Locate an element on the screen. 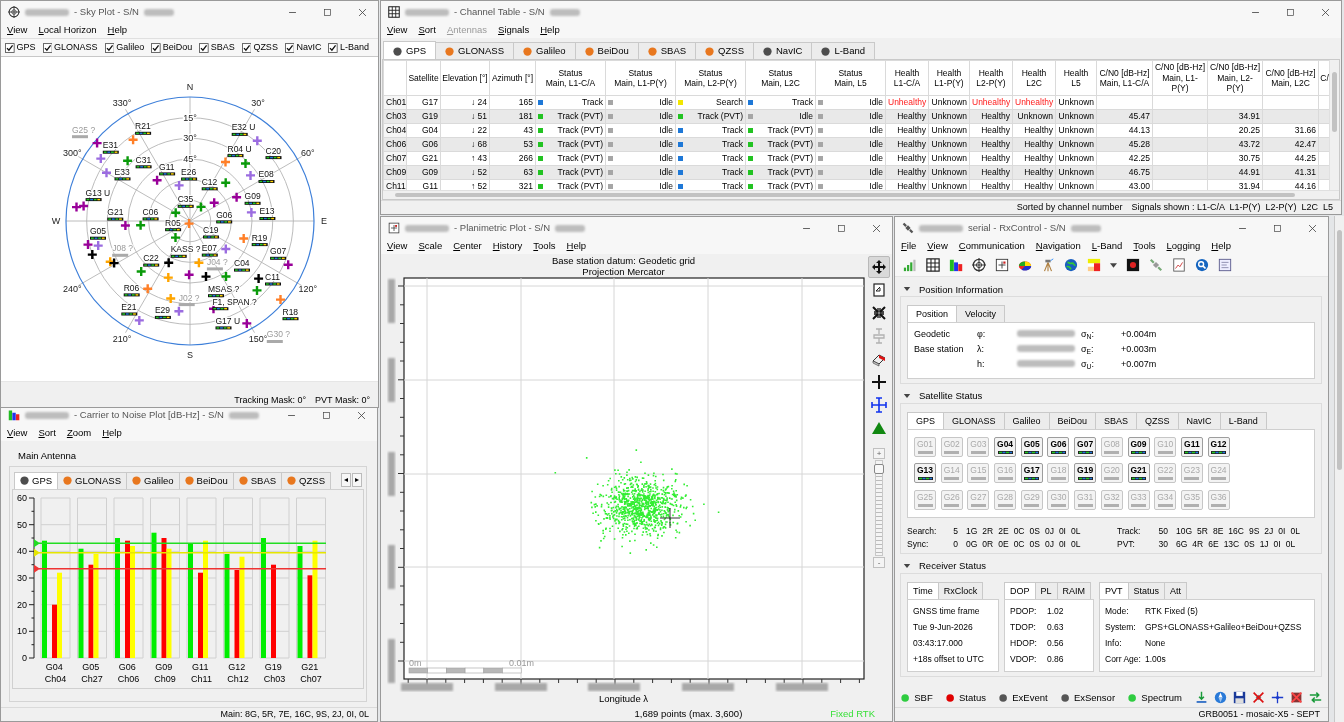 This screenshot has width=1344, height=722. column-header: C/N0 [dB-Hz] Main, L2-P(Y) is located at coordinates (1235, 78).